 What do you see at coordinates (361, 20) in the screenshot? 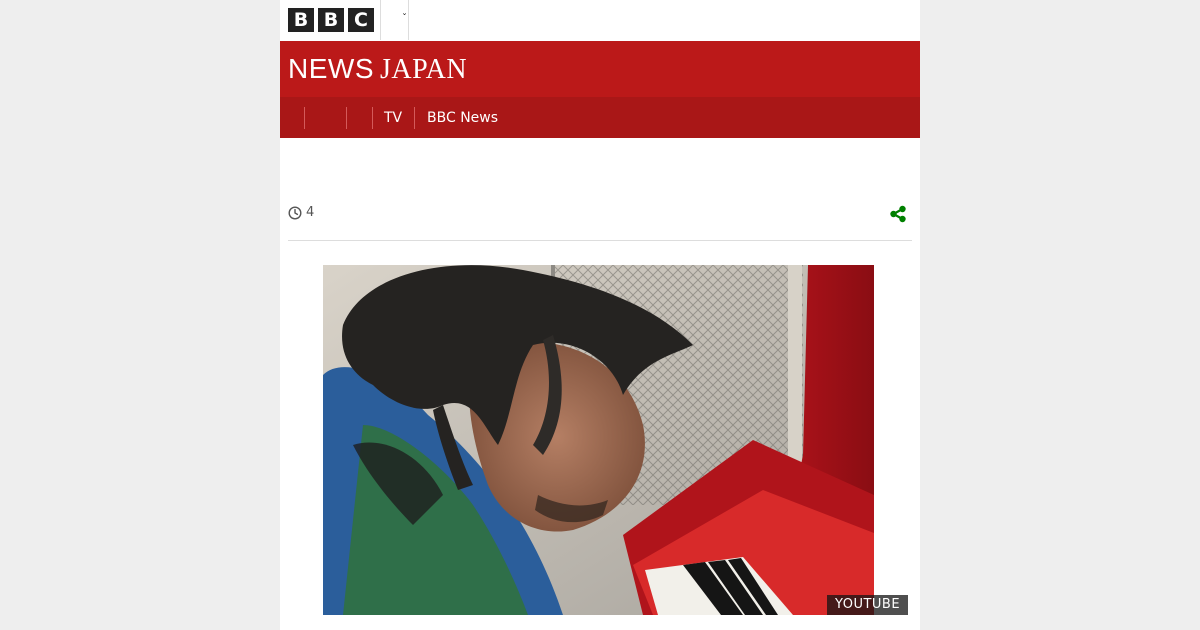
I see `bbc-logo-letter: C` at bounding box center [361, 20].